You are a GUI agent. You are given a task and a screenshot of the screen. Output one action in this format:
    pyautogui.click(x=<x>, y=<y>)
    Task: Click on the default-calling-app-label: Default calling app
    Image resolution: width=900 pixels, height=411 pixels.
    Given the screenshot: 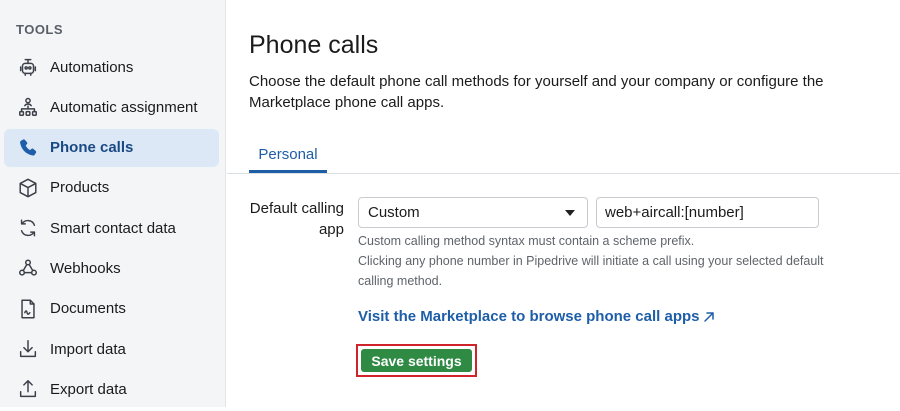 What is the action you would take?
    pyautogui.click(x=296, y=219)
    